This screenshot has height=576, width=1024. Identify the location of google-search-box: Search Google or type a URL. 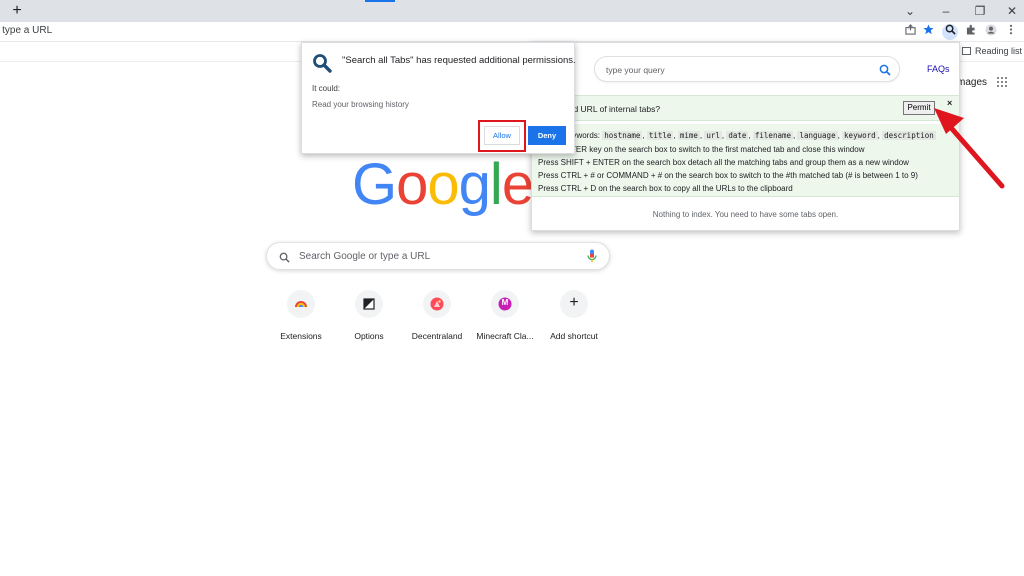
(438, 256).